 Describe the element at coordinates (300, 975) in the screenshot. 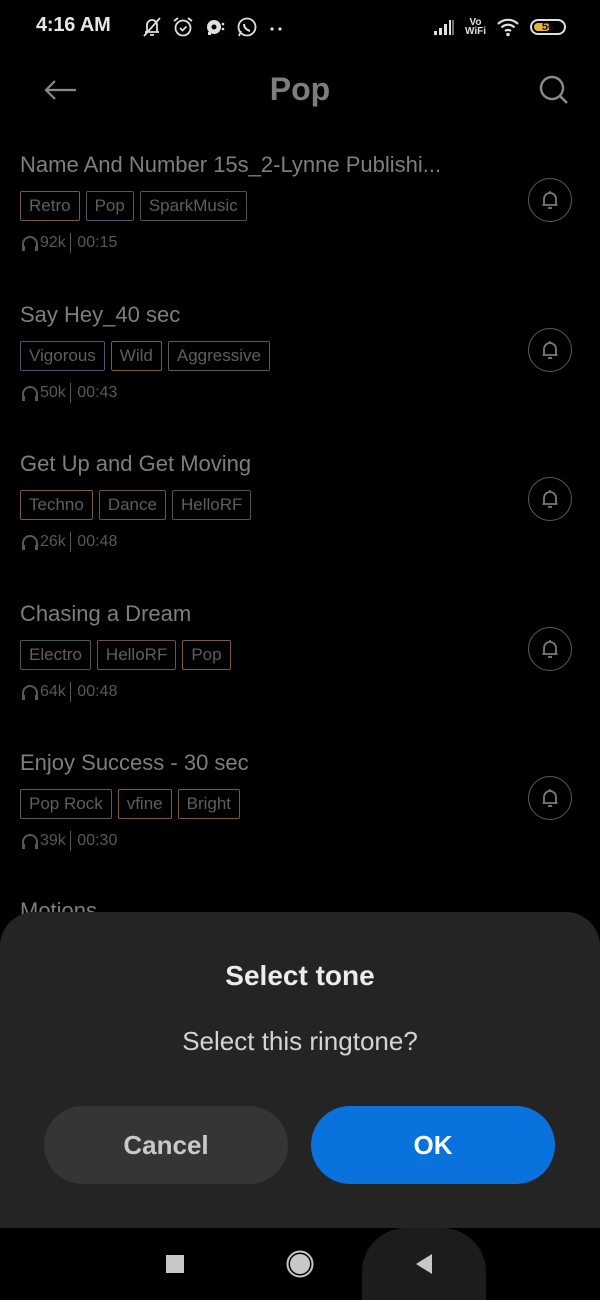

I see `dialog-title: Select tone` at that location.